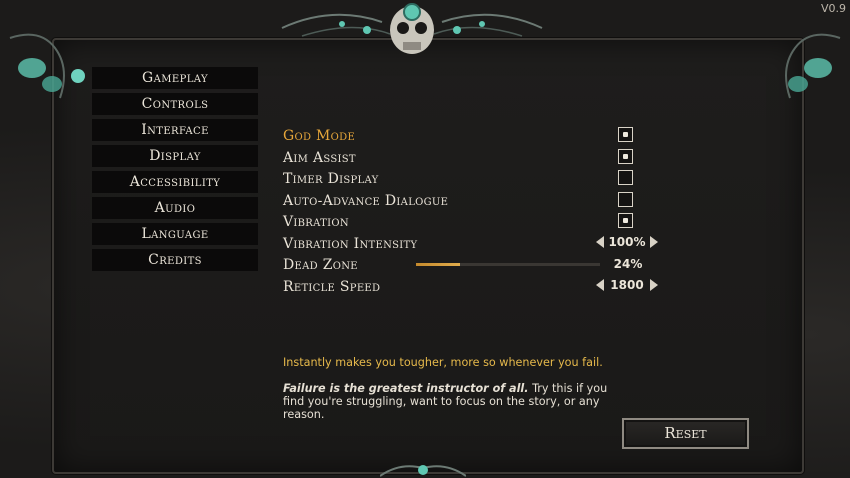 This screenshot has height=478, width=850. I want to click on setting-label: Reticle Speed, so click(332, 286).